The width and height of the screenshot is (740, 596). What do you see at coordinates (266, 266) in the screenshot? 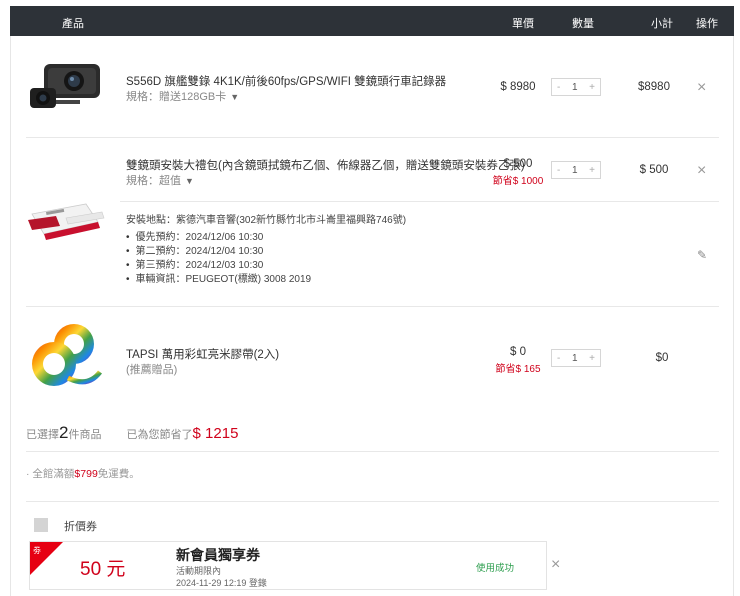
I see `install-detail: 第三預約：2024/12/03 10:30` at bounding box center [266, 266].